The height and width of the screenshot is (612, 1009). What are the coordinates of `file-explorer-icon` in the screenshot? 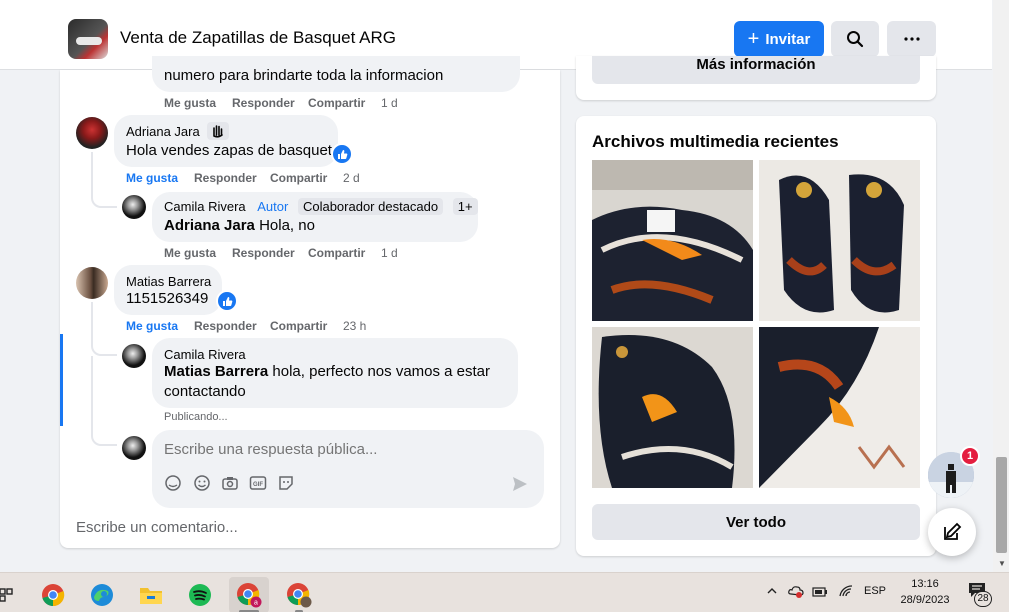 It's located at (151, 594).